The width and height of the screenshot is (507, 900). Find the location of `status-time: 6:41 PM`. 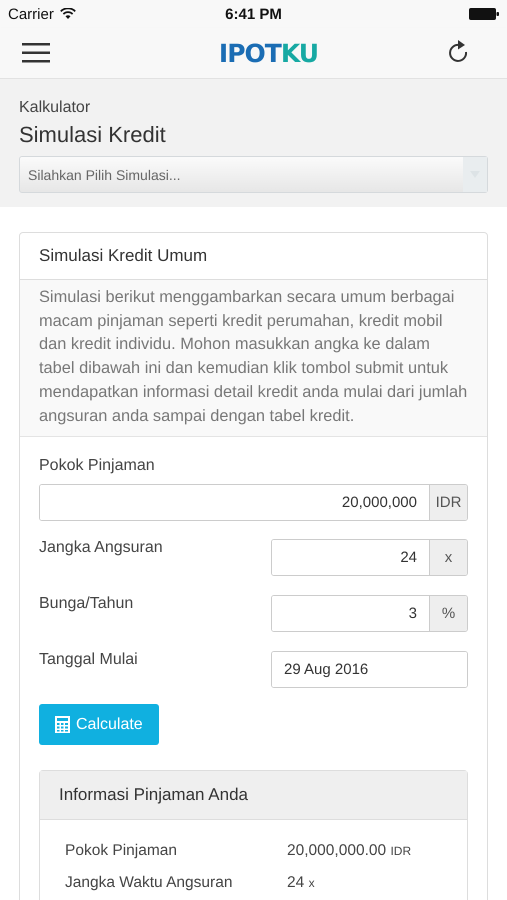

status-time: 6:41 PM is located at coordinates (253, 14).